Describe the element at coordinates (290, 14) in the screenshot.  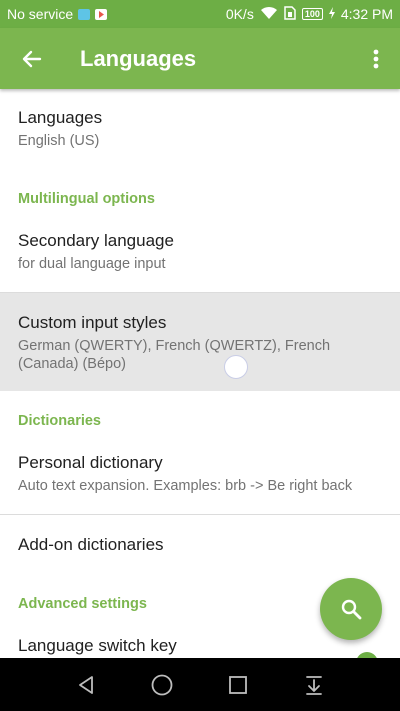
I see `sim-icon` at that location.